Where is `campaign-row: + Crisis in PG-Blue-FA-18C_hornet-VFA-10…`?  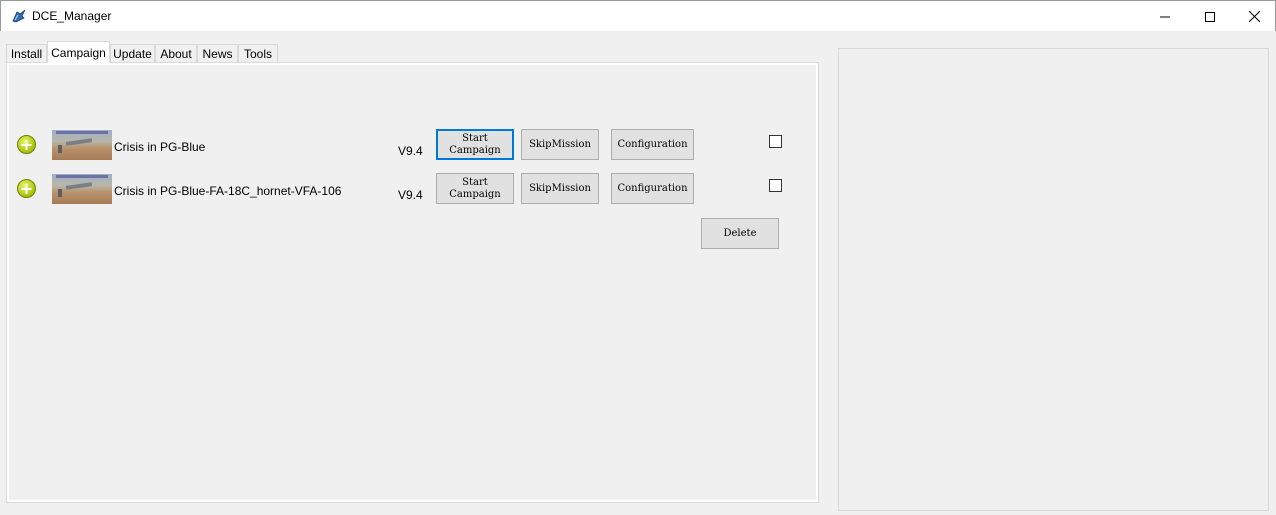 campaign-row: + Crisis in PG-Blue-FA-18C_hornet-VFA-10… is located at coordinates (409, 190).